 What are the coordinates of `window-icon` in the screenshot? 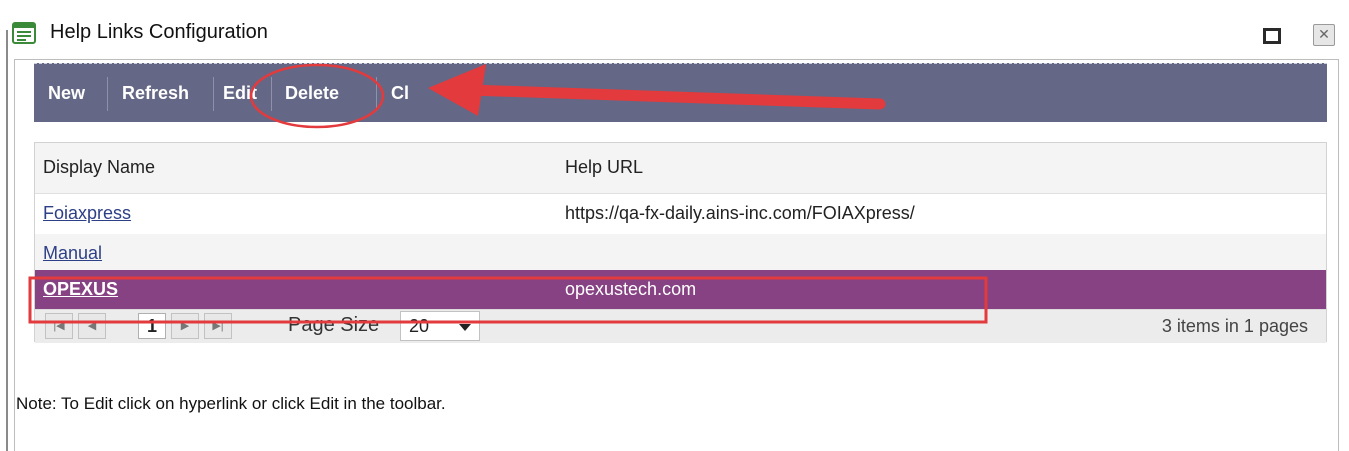 It's located at (24, 33).